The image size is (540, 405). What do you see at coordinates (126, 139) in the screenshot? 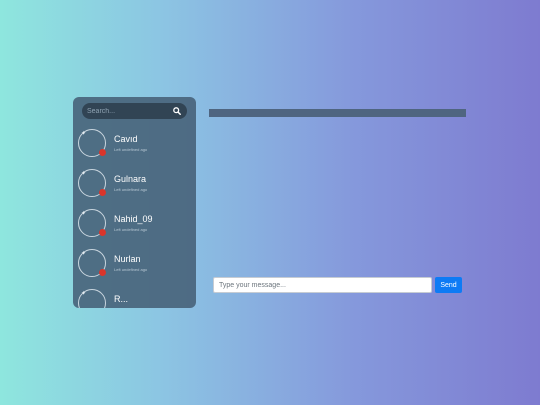
I see `contact-name: Cavıd` at bounding box center [126, 139].